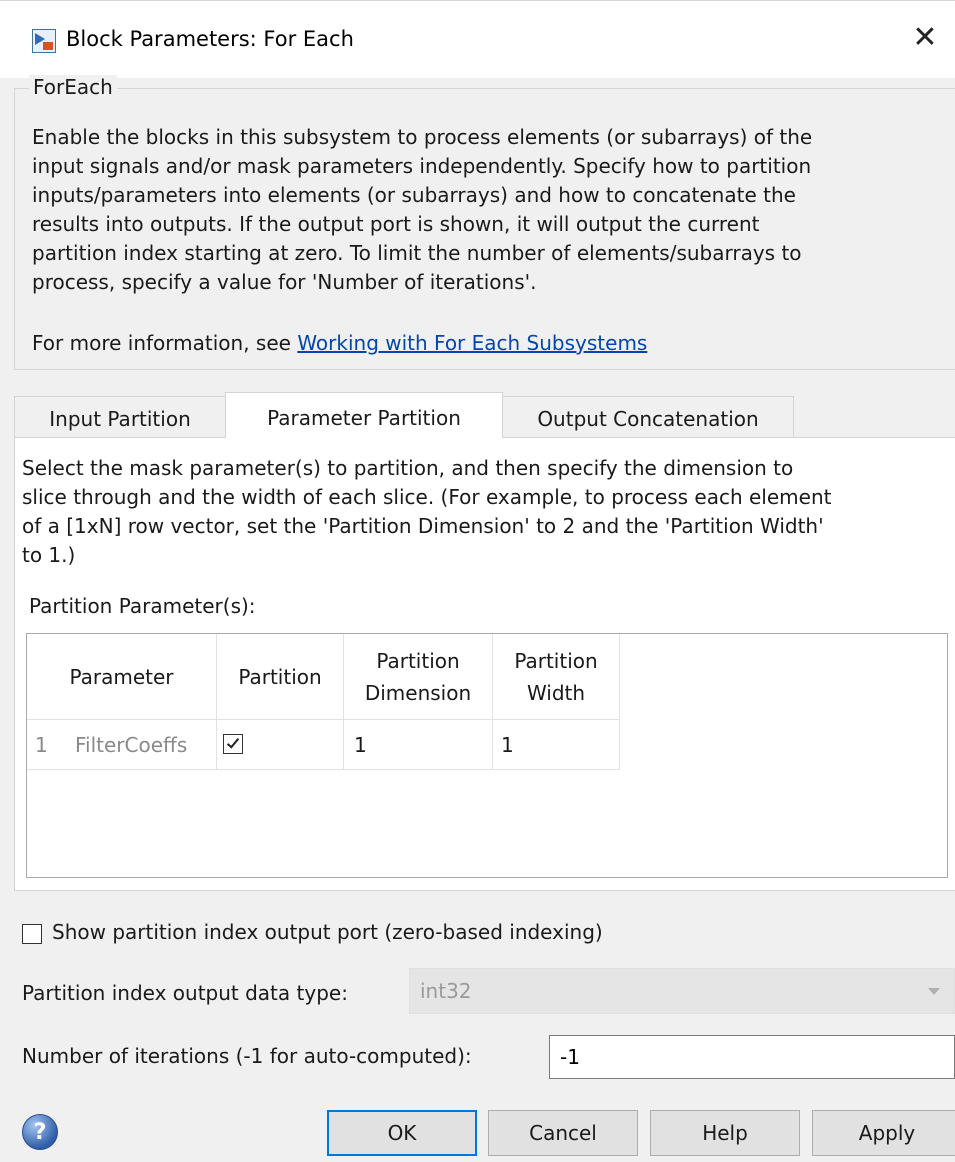  What do you see at coordinates (477, 39) in the screenshot?
I see `title-bar: Block Parameters: For Each ✕` at bounding box center [477, 39].